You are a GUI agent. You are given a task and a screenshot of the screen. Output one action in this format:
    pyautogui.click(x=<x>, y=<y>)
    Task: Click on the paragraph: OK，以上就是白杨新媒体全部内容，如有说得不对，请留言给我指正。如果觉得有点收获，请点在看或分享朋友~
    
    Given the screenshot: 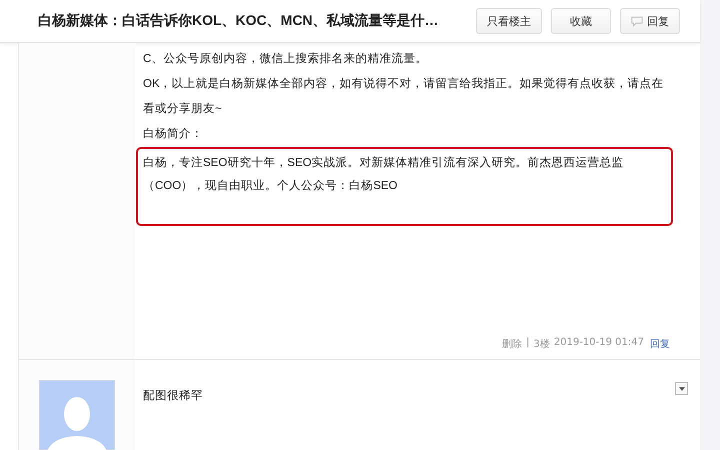 What is the action you would take?
    pyautogui.click(x=404, y=96)
    